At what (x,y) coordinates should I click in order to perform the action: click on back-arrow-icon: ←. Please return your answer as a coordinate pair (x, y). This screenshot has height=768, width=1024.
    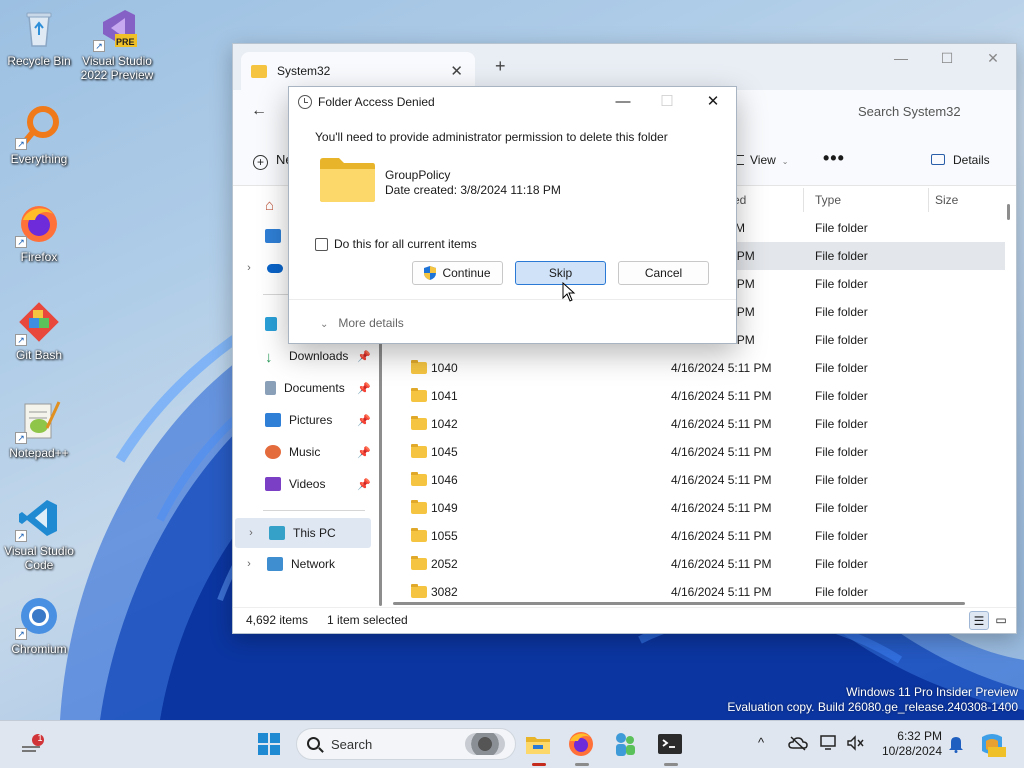
    Looking at the image, I should click on (259, 111).